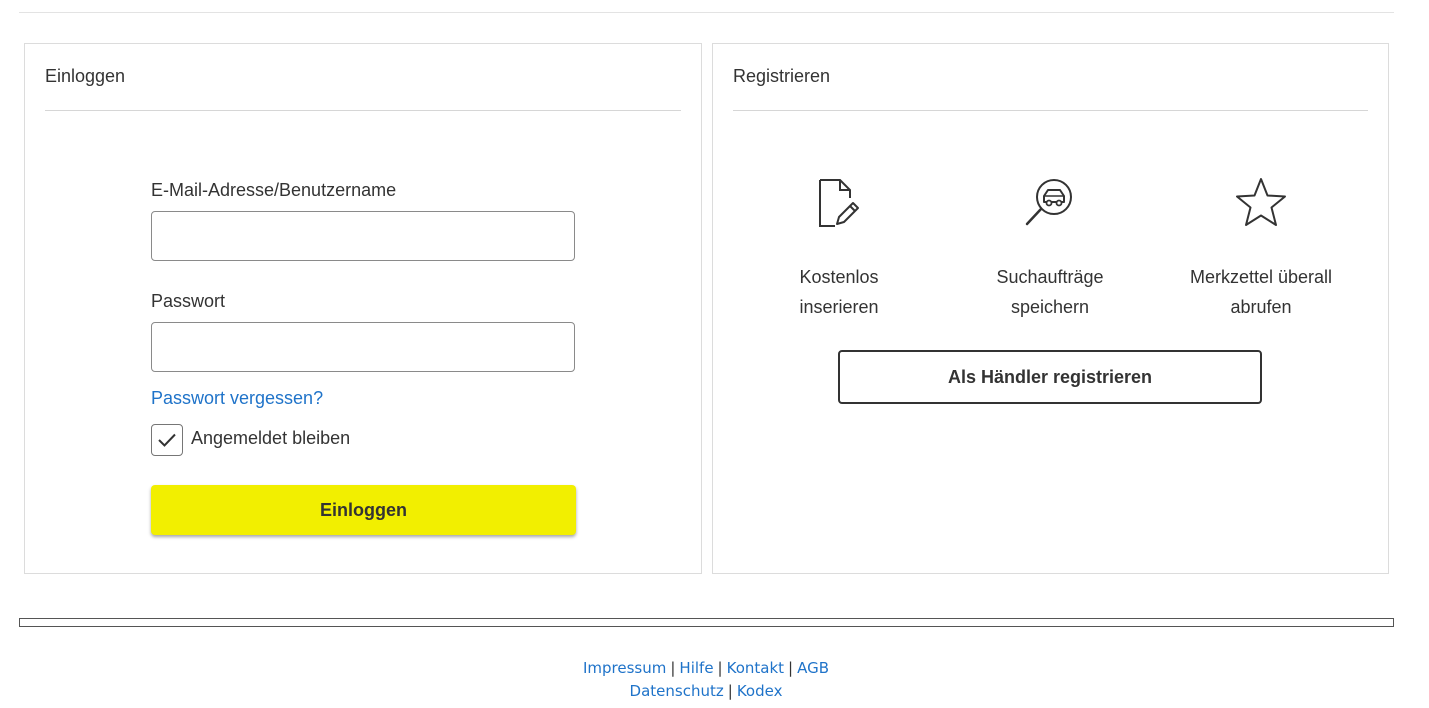 This screenshot has width=1429, height=708. What do you see at coordinates (706, 622) in the screenshot?
I see `footer-bar` at bounding box center [706, 622].